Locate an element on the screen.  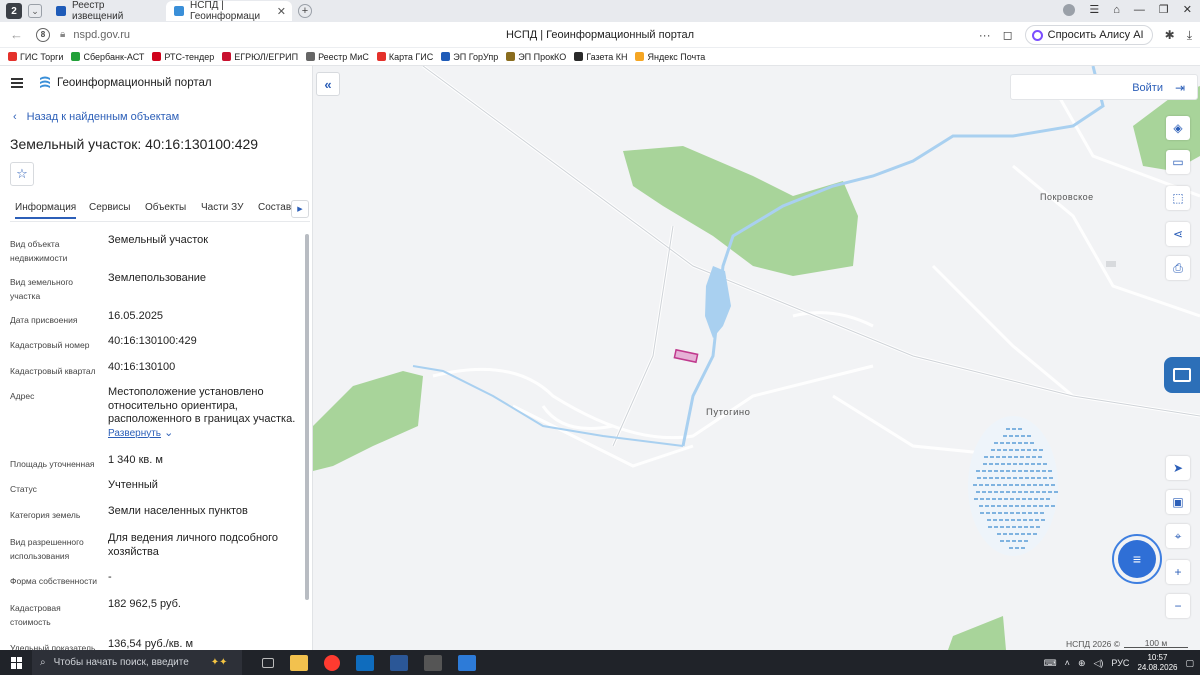
volume-icon: ◁) is located at coordinates (1098, 663).